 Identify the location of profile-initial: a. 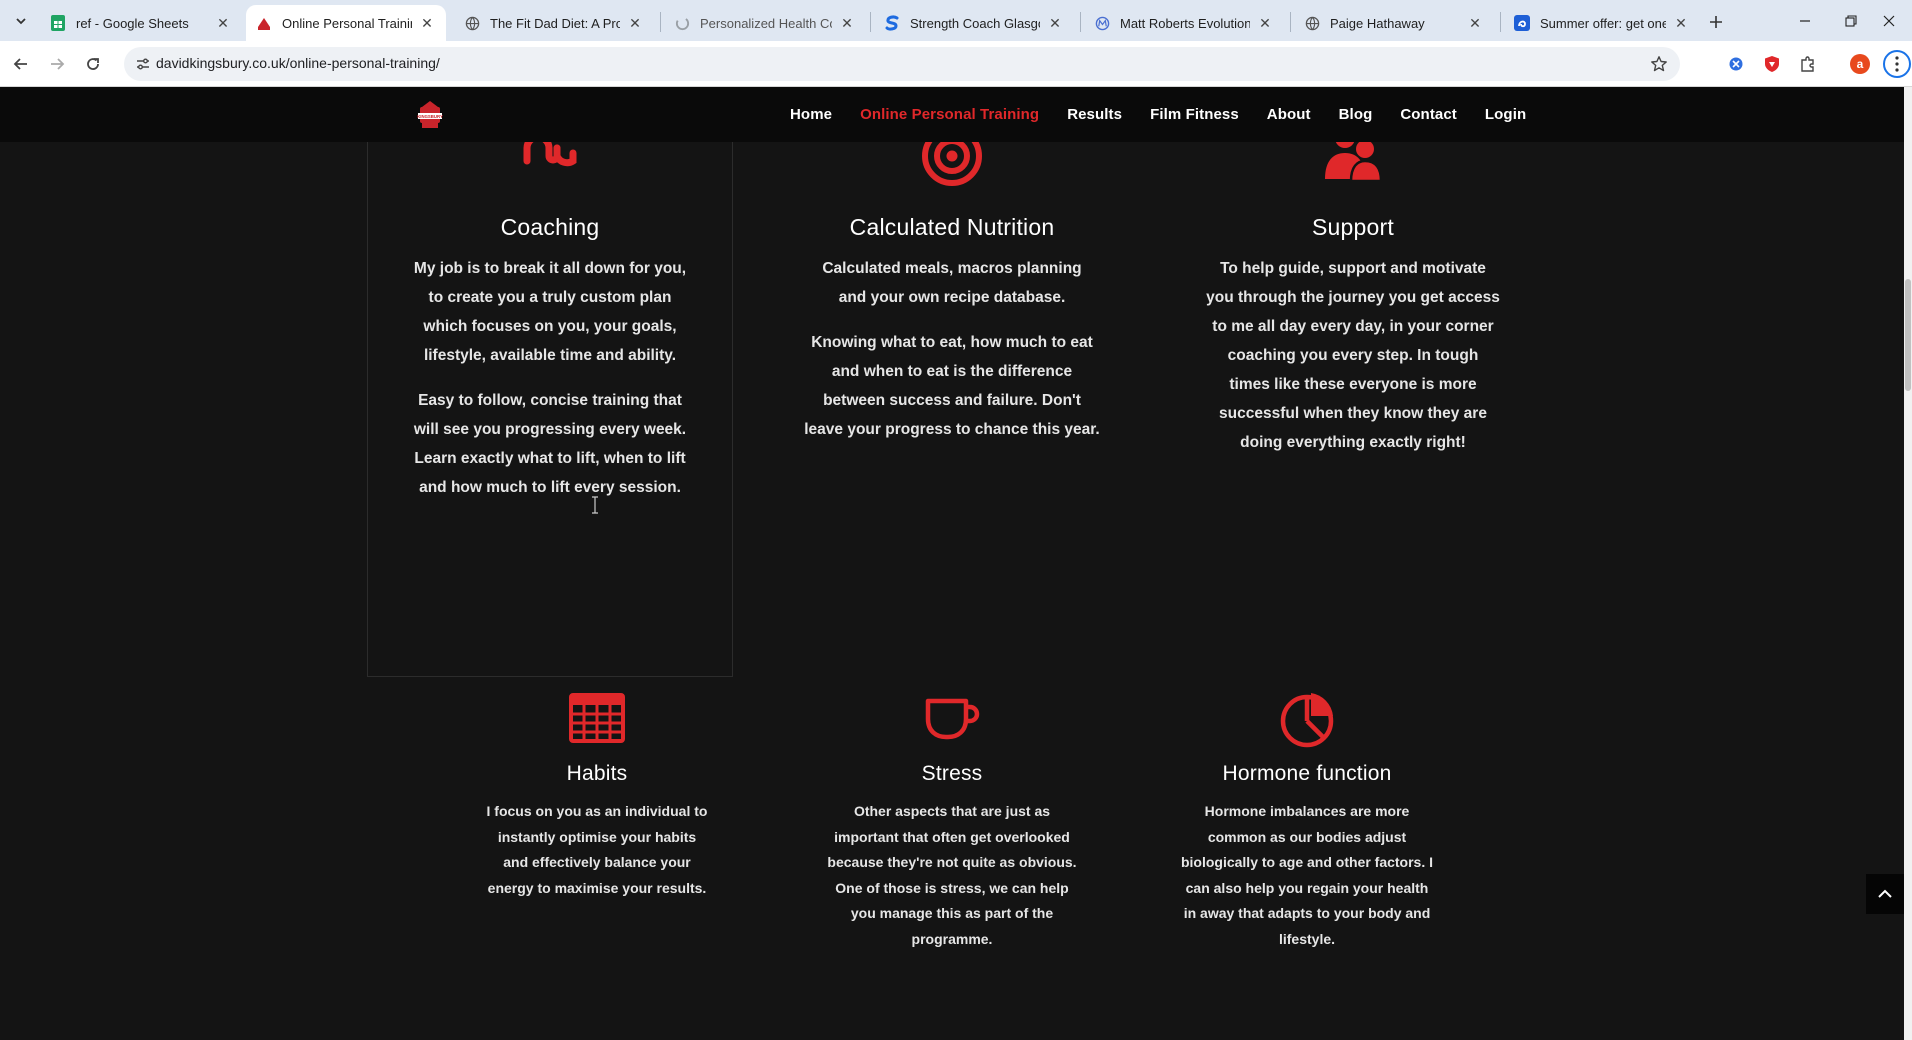
(1860, 64).